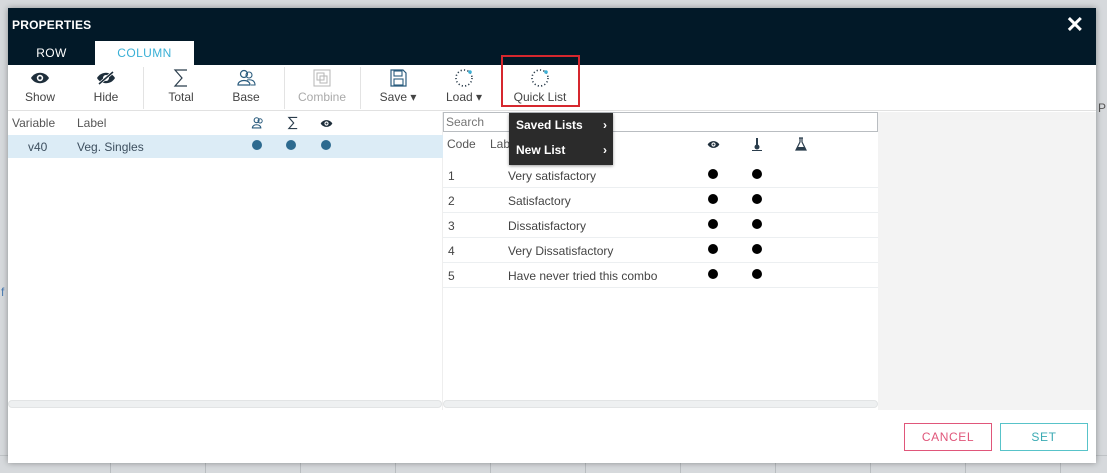 This screenshot has width=1107, height=473. What do you see at coordinates (257, 145) in the screenshot?
I see `base-indicator` at bounding box center [257, 145].